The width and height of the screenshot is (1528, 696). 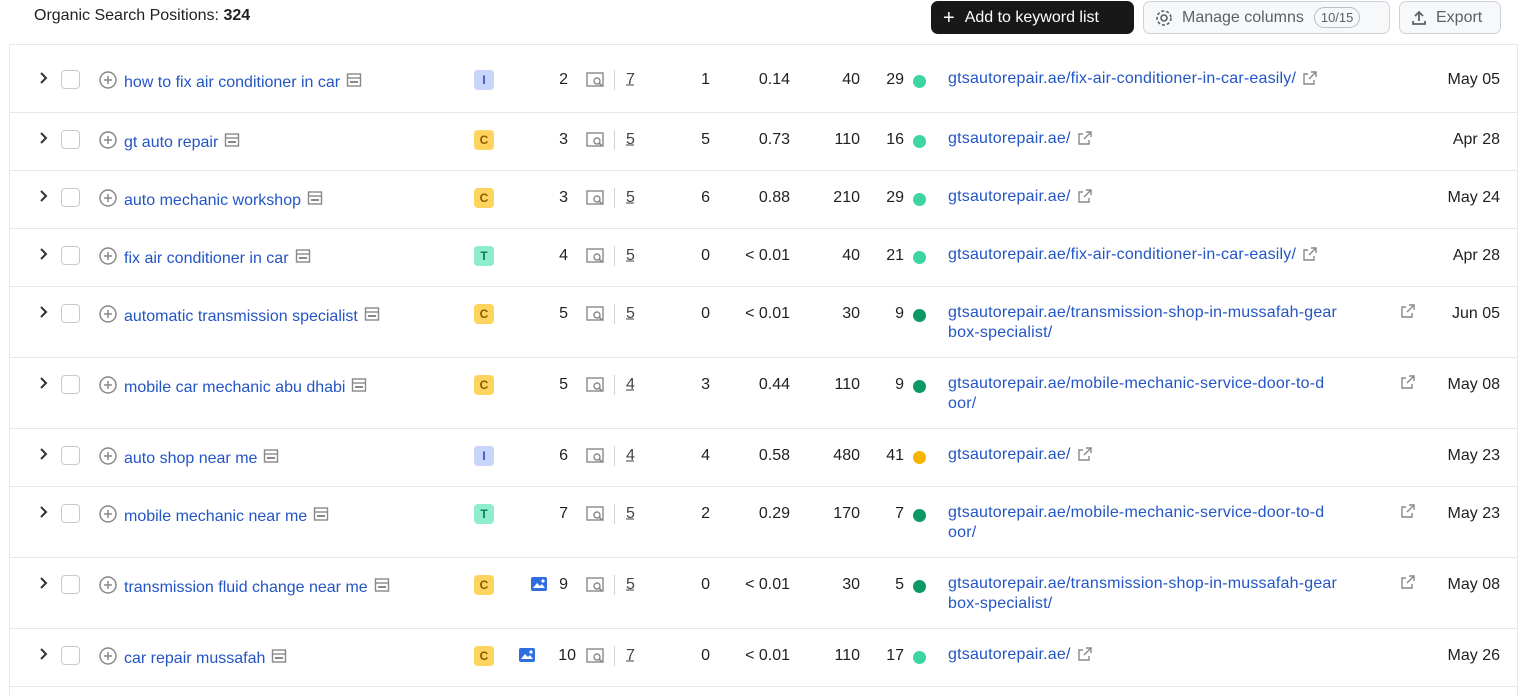 I want to click on export-button: Export, so click(x=1450, y=17).